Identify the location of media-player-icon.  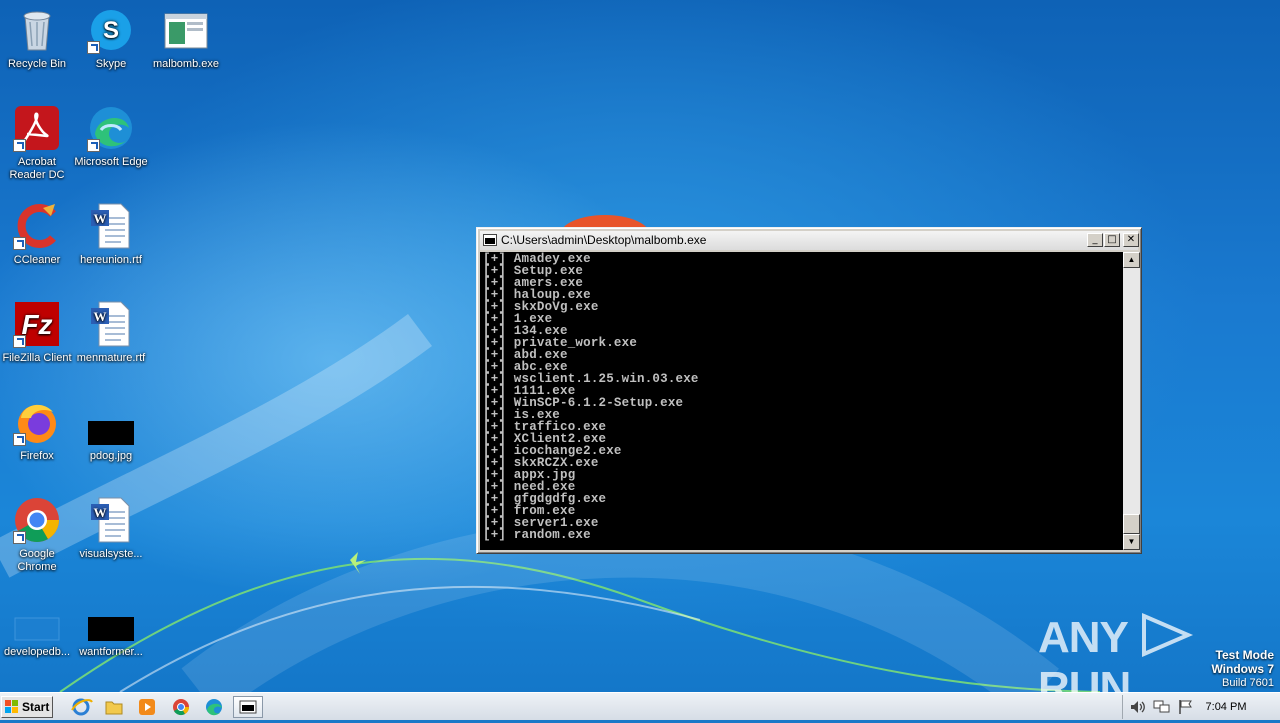
(147, 707).